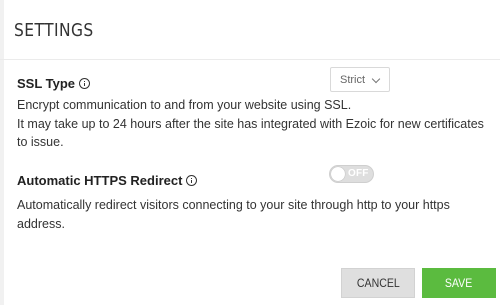  I want to click on ssl-type-label: SSL Type, so click(54, 83).